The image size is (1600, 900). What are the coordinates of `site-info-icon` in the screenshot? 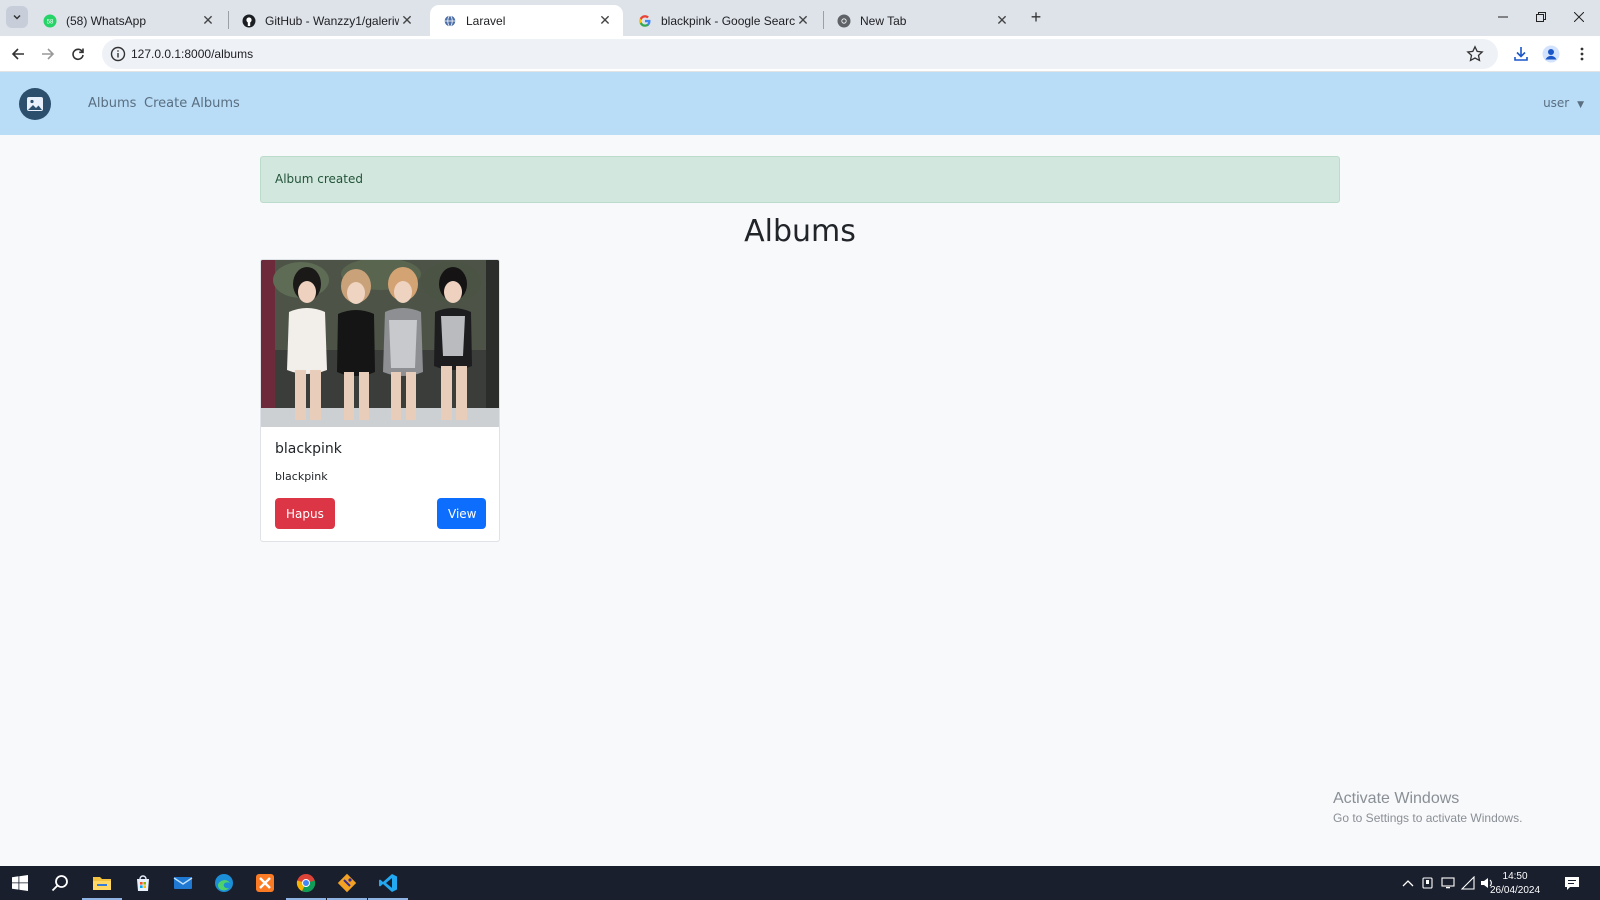 It's located at (118, 54).